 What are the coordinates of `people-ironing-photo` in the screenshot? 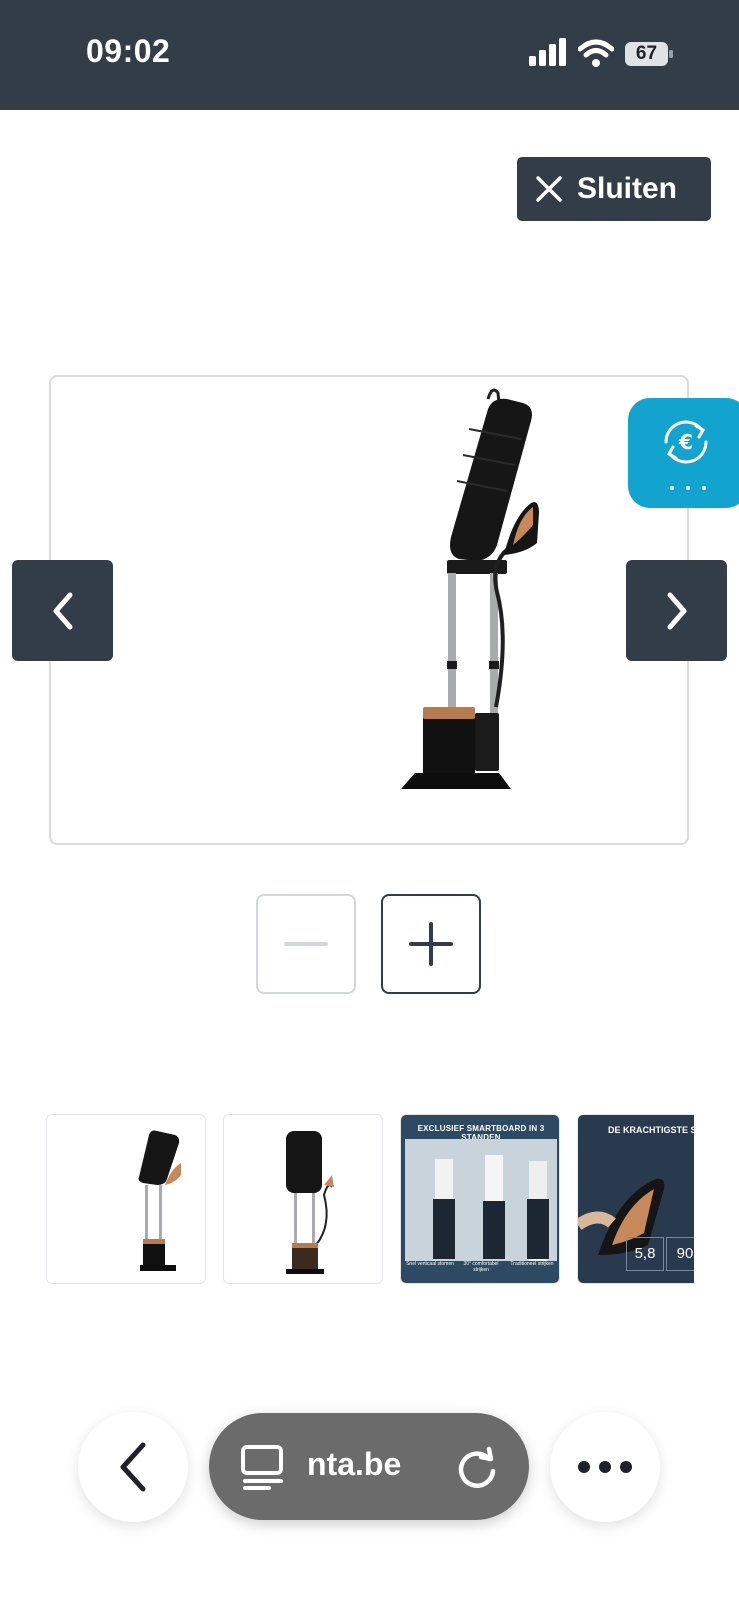 It's located at (481, 1200).